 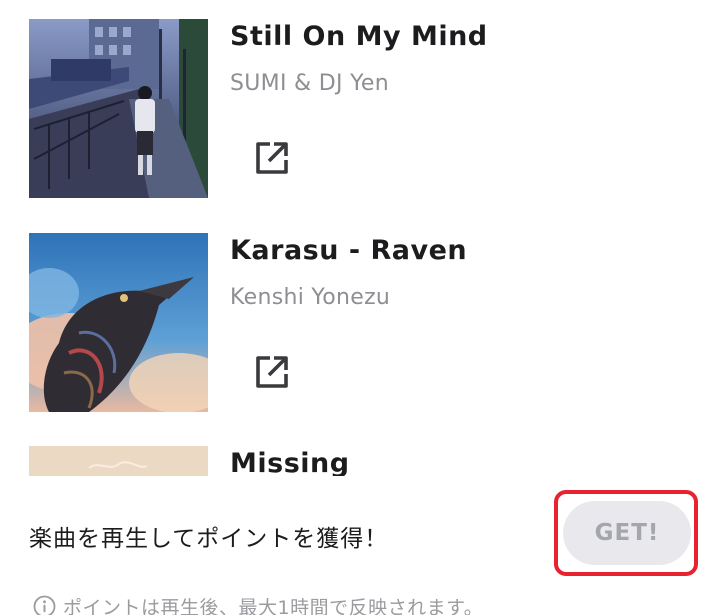 I want to click on track-title: Karasu - Raven, so click(x=349, y=250).